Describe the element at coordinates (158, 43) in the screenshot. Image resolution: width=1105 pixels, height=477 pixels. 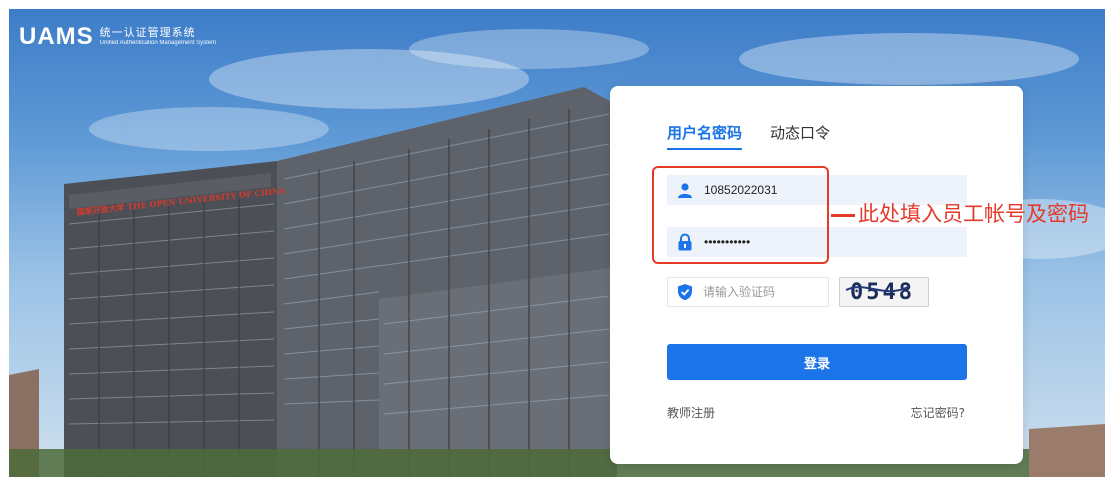
I see `brand-title-en: Unified Authentication Management System` at that location.